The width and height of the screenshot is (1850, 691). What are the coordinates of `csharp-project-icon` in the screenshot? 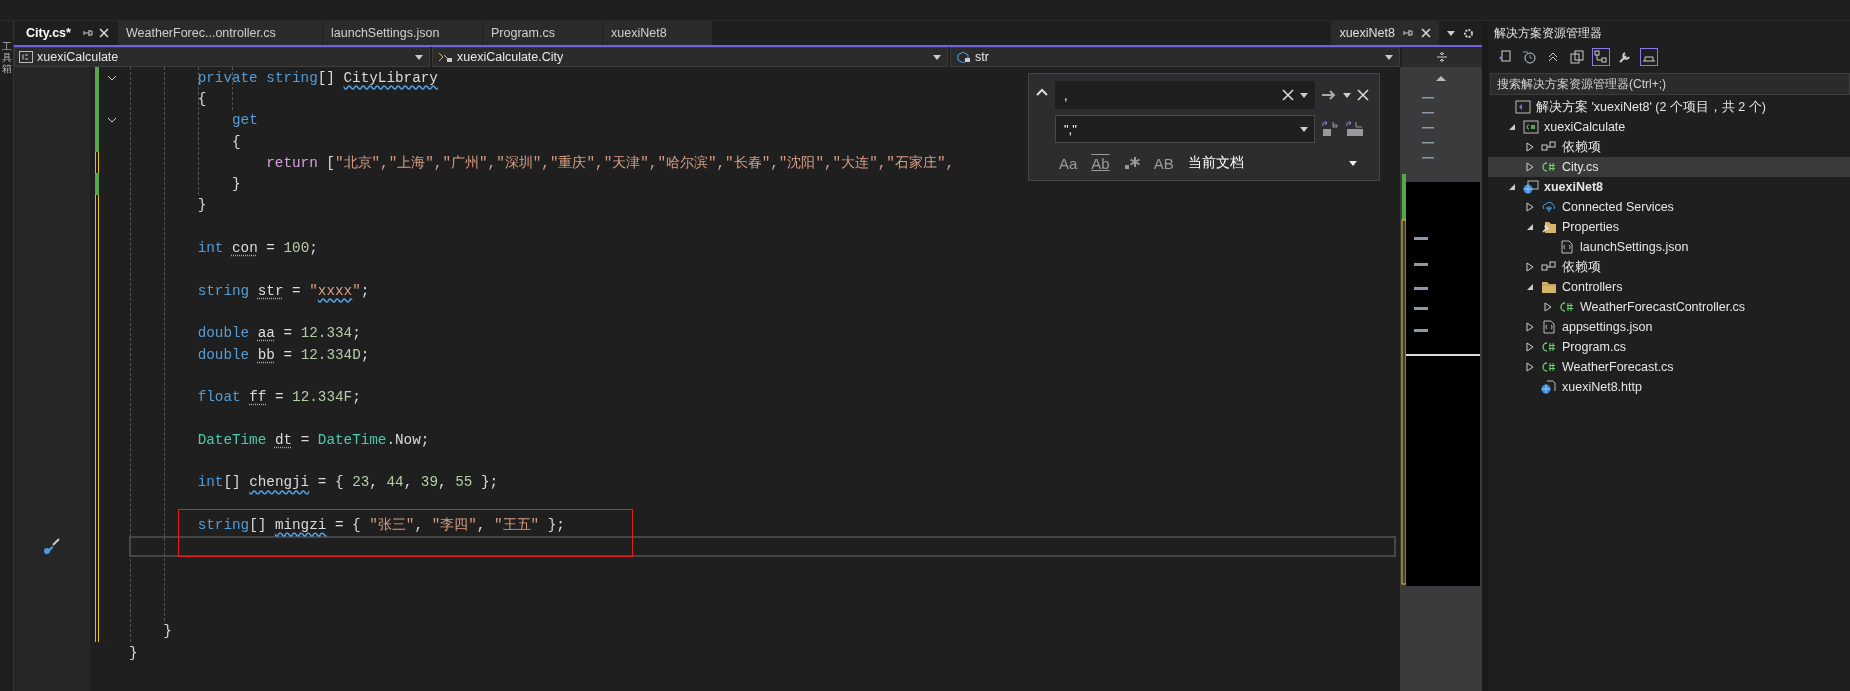 It's located at (1531, 127).